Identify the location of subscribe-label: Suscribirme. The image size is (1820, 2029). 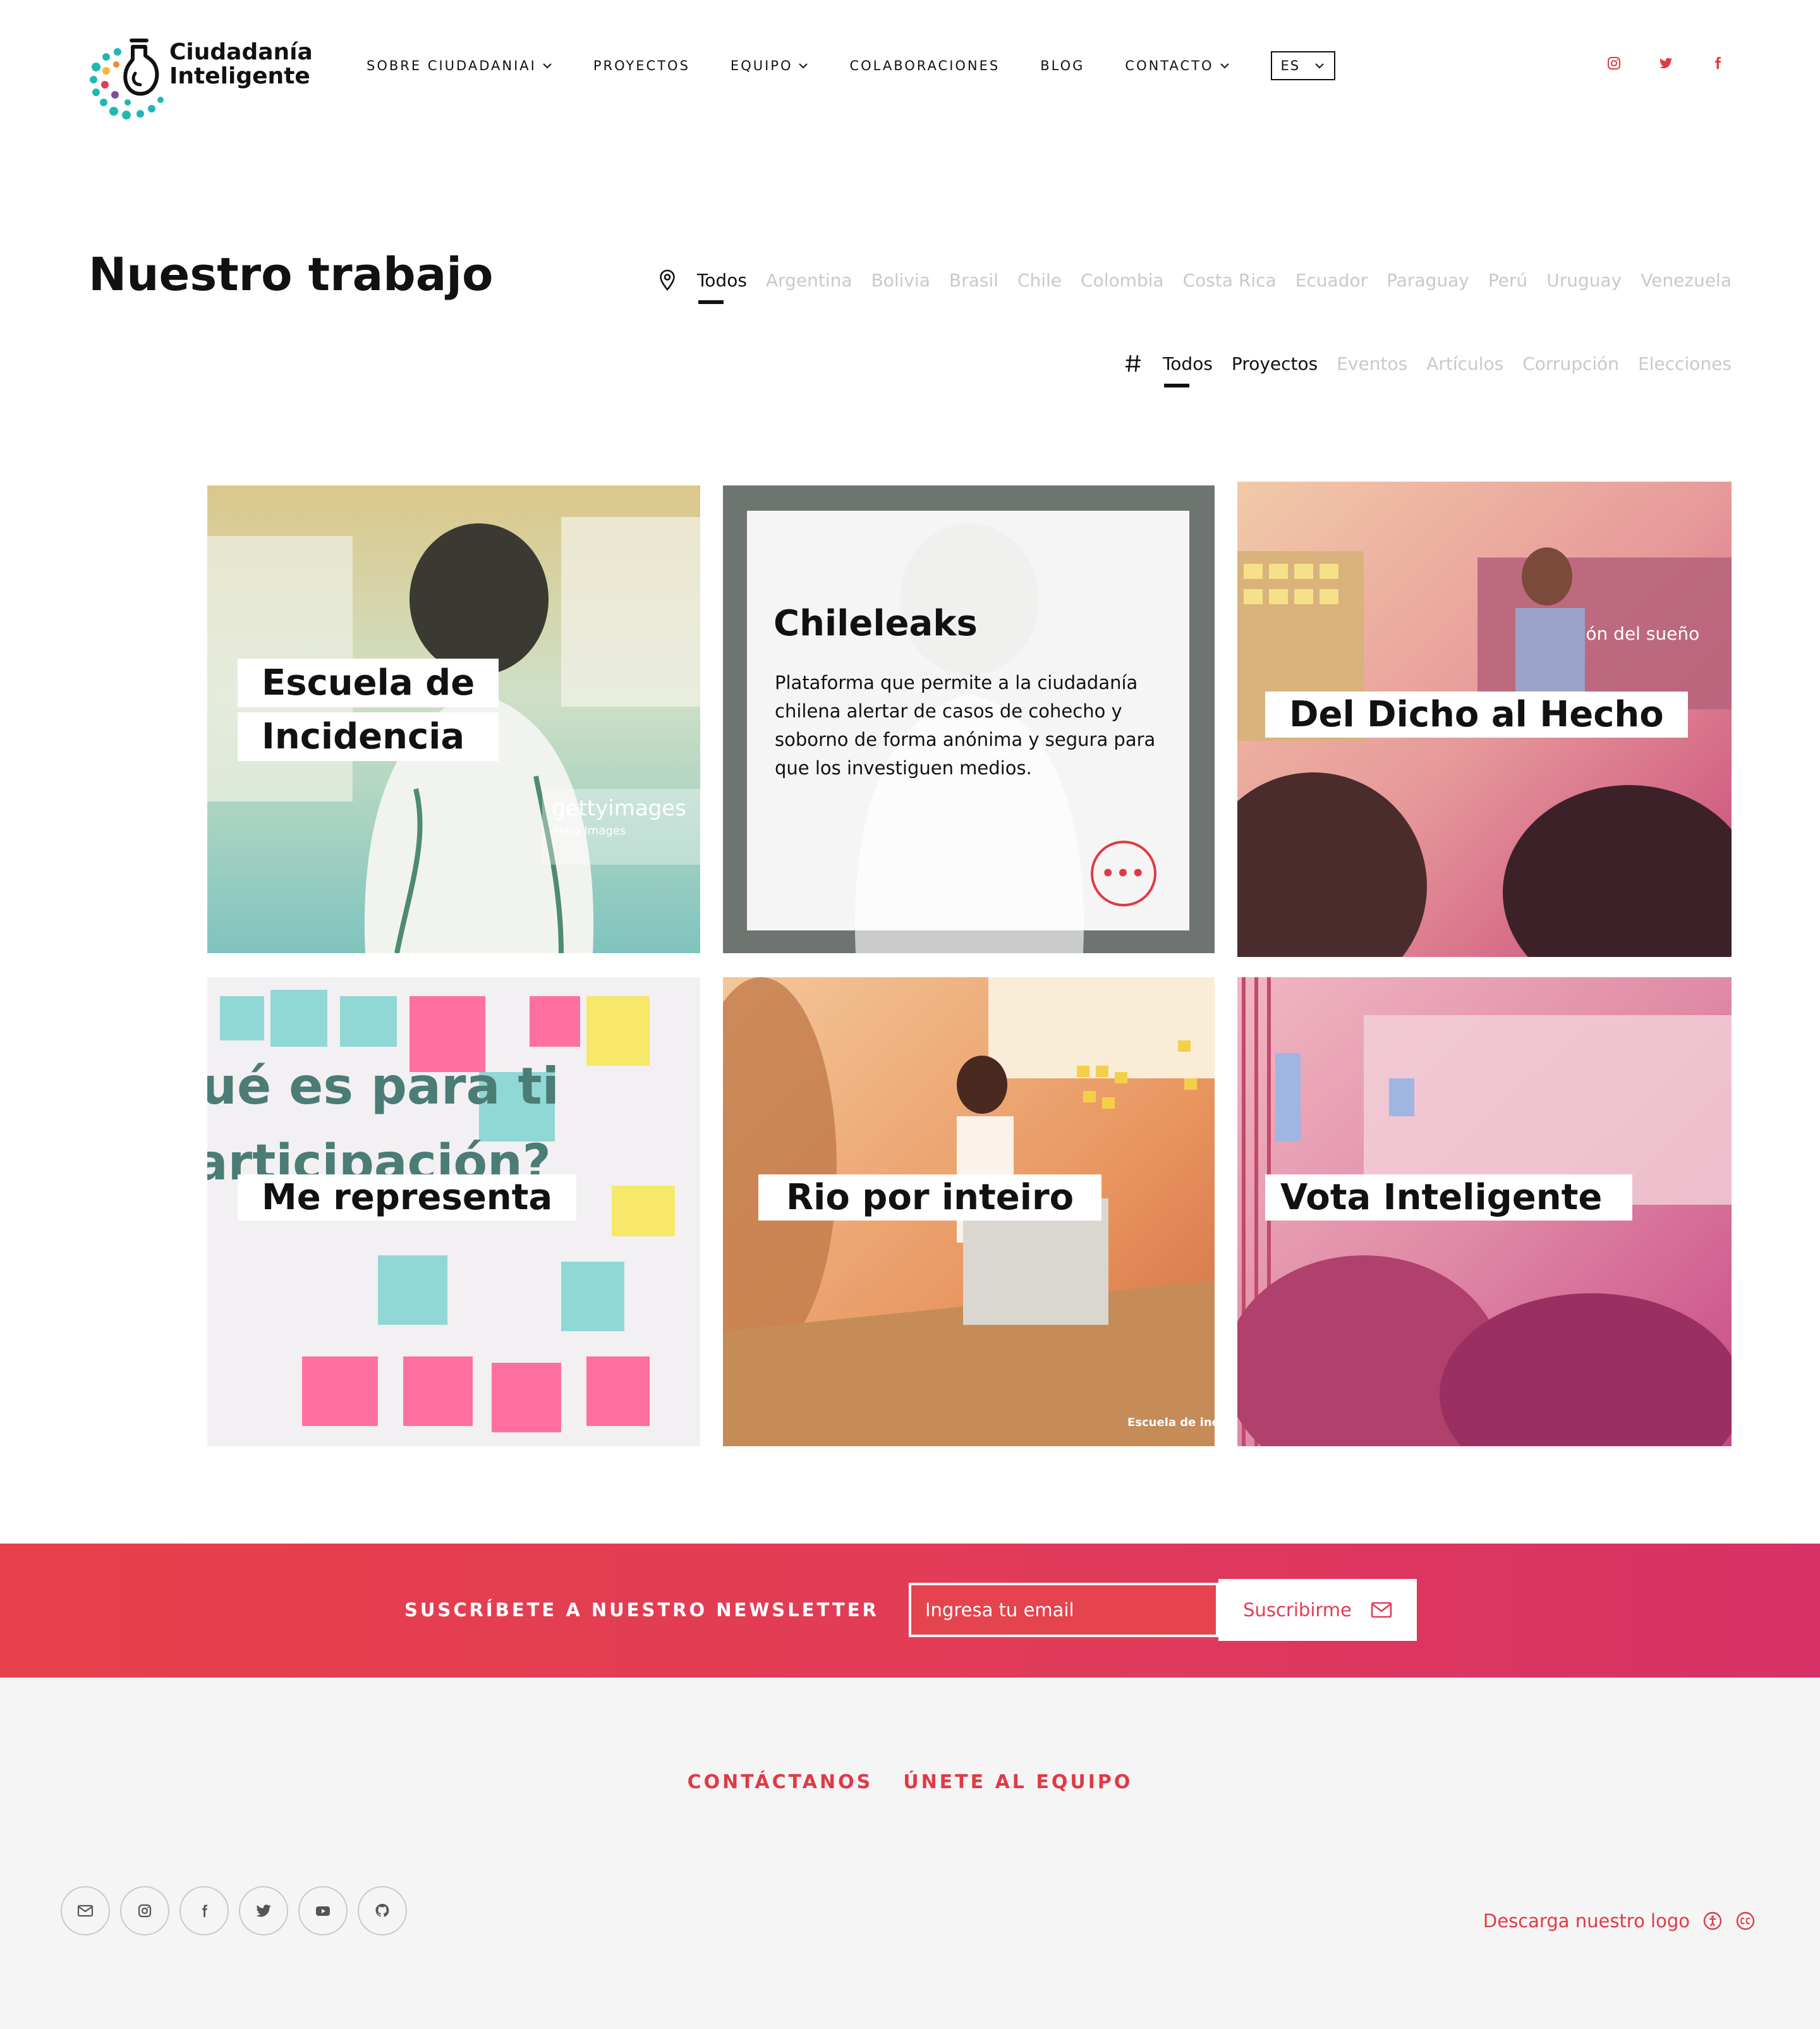
(1297, 1610).